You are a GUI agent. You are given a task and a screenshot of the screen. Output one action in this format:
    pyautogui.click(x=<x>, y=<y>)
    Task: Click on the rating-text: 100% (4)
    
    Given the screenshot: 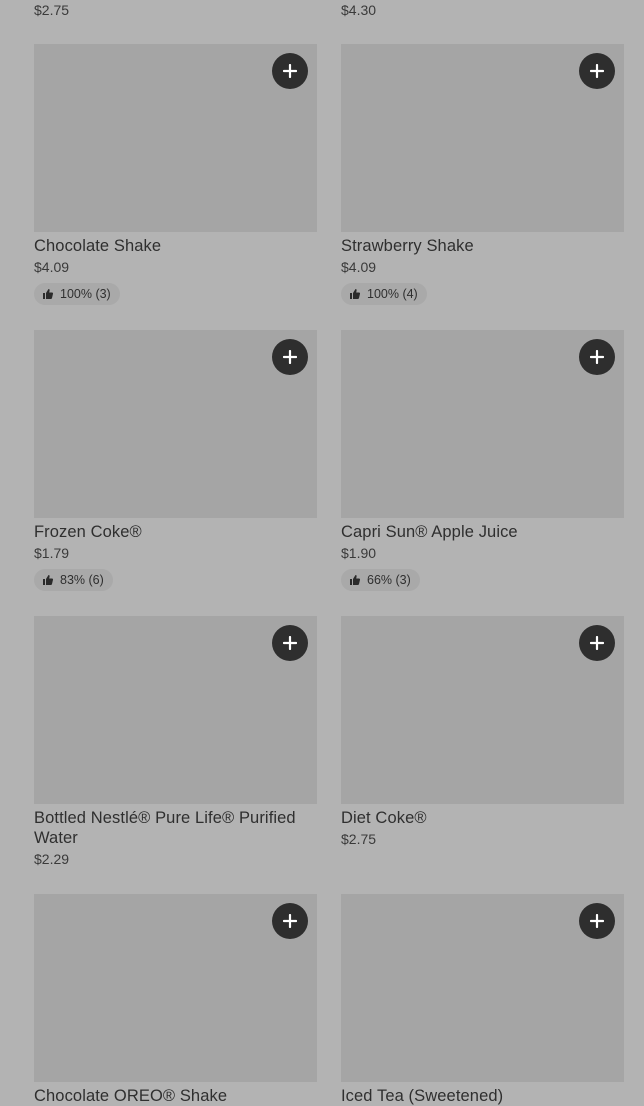 What is the action you would take?
    pyautogui.click(x=392, y=294)
    